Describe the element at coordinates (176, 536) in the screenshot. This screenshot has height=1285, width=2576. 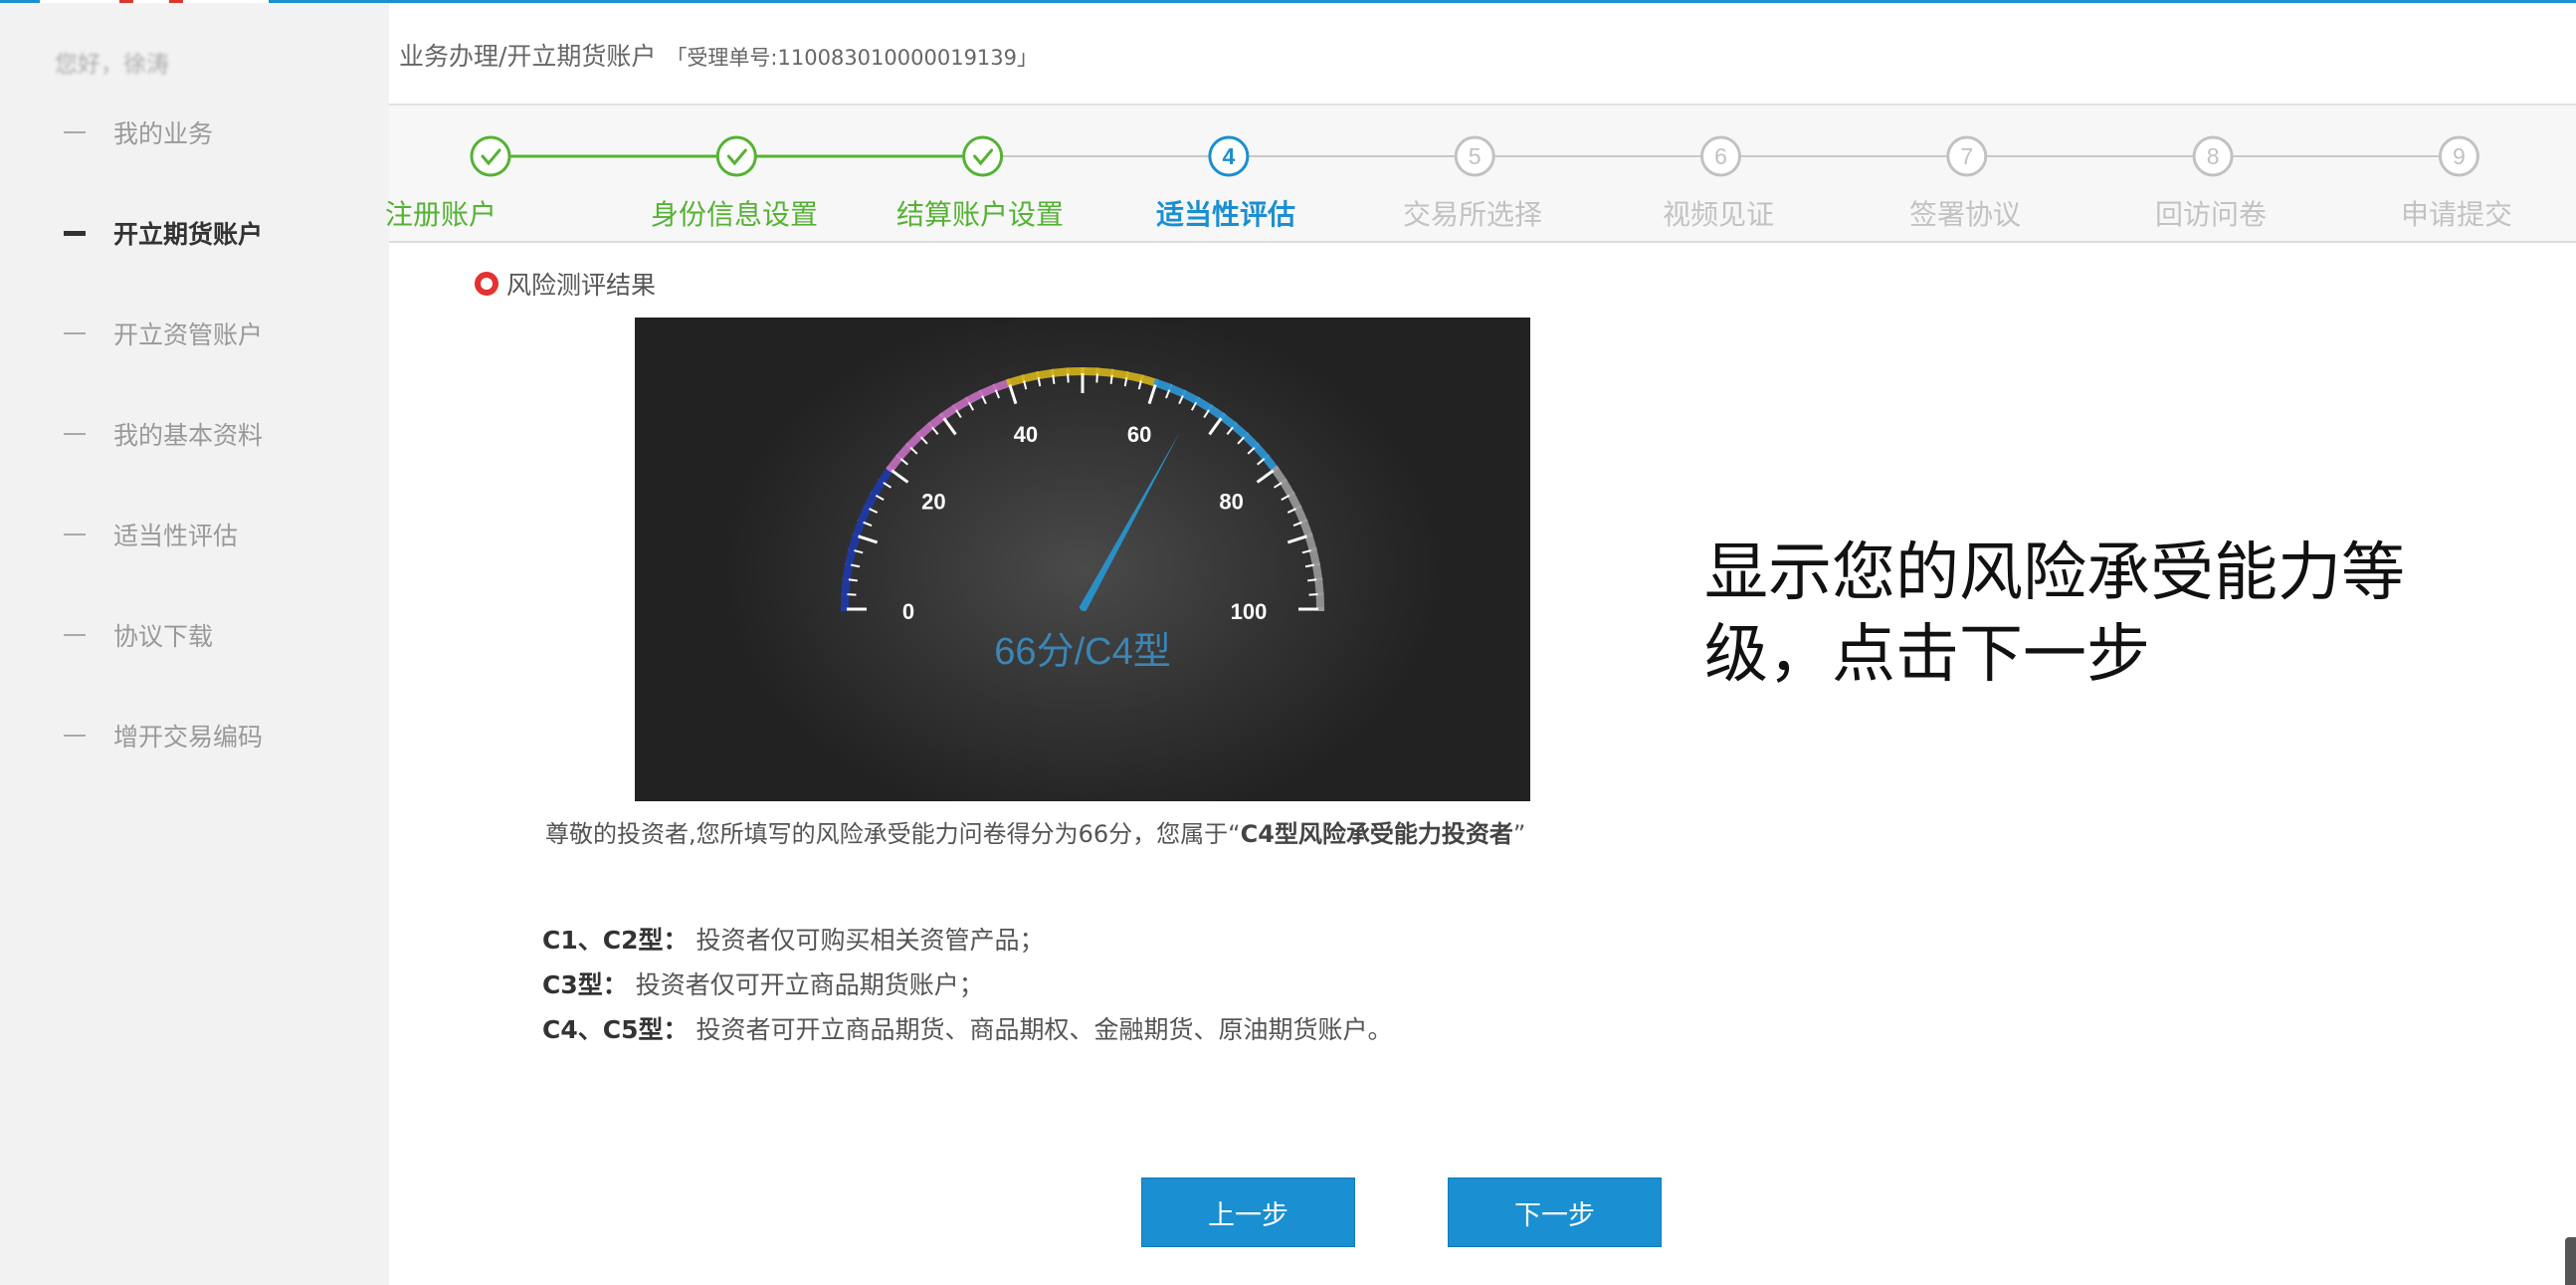
I see `sidebar-item-label: 适当性评估` at that location.